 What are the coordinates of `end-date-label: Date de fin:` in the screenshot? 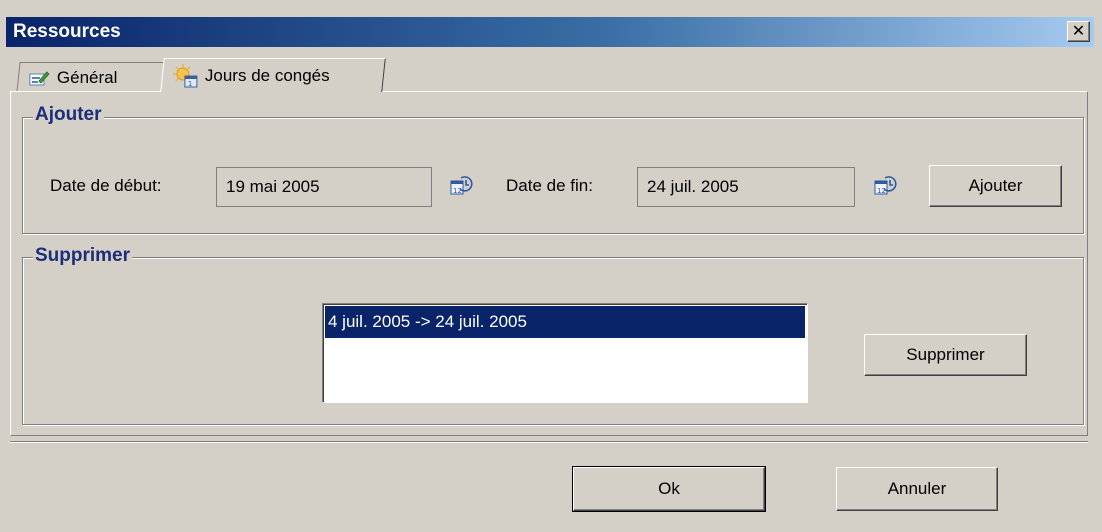 It's located at (549, 185).